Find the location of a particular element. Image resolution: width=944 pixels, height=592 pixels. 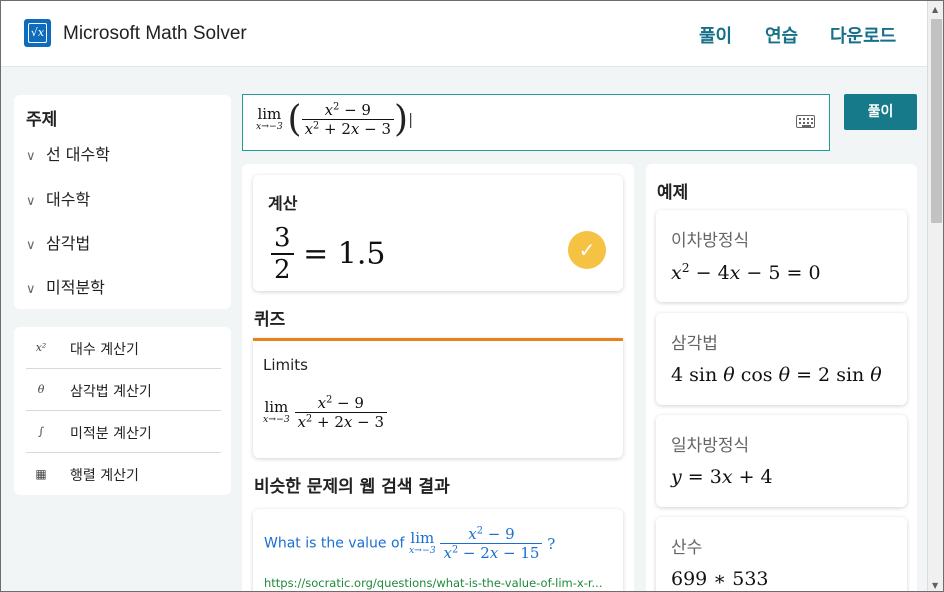

topic-trigonometry: ∨ 삼각법 is located at coordinates (58, 242).